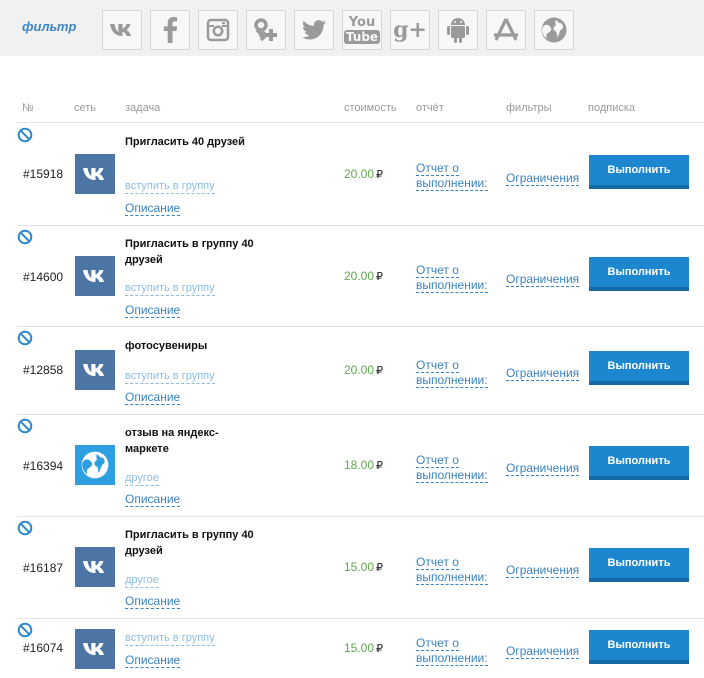  What do you see at coordinates (529, 108) in the screenshot?
I see `header-filters: фильтры` at bounding box center [529, 108].